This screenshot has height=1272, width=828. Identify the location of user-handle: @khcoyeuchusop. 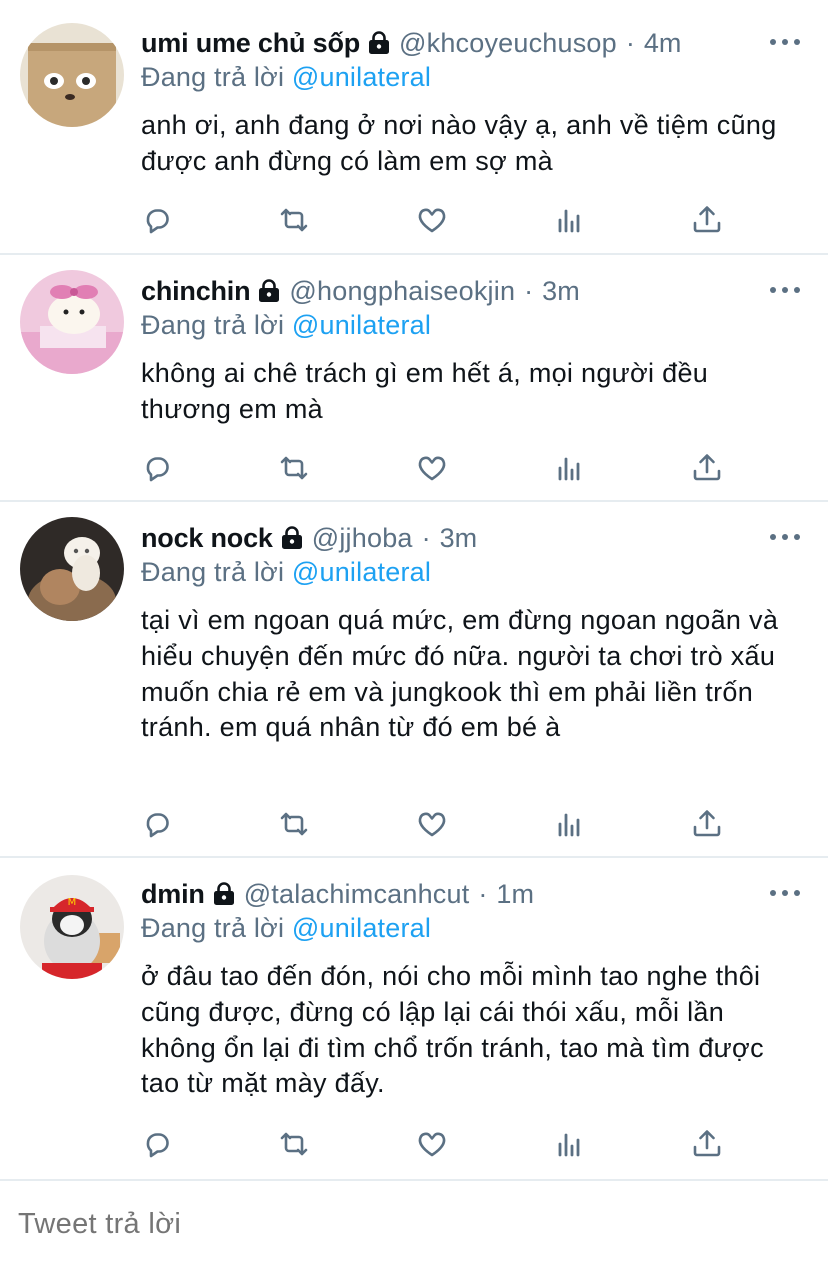
(508, 43).